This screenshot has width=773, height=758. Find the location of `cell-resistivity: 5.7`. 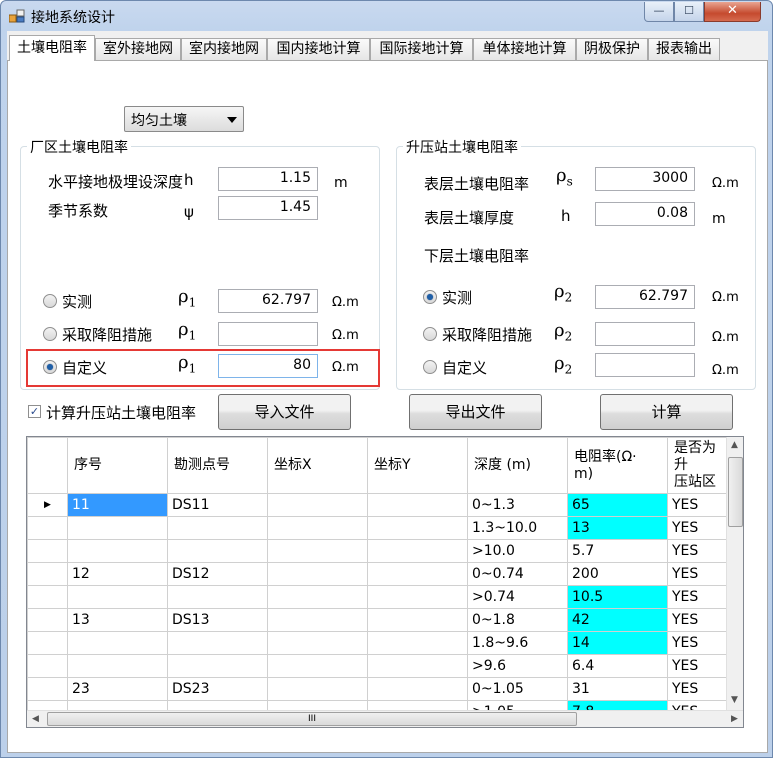

cell-resistivity: 5.7 is located at coordinates (617, 551).